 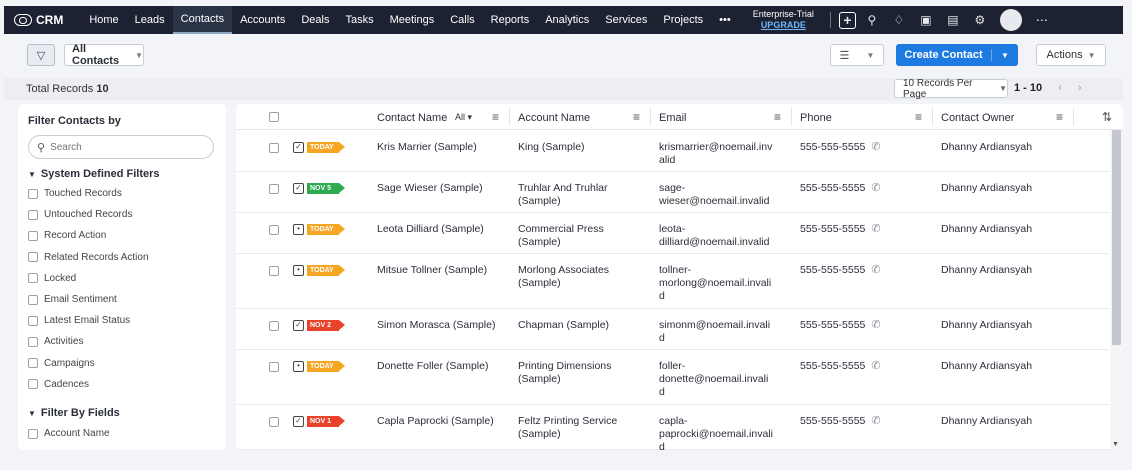 I want to click on gear-icon: ⚙, so click(x=980, y=20).